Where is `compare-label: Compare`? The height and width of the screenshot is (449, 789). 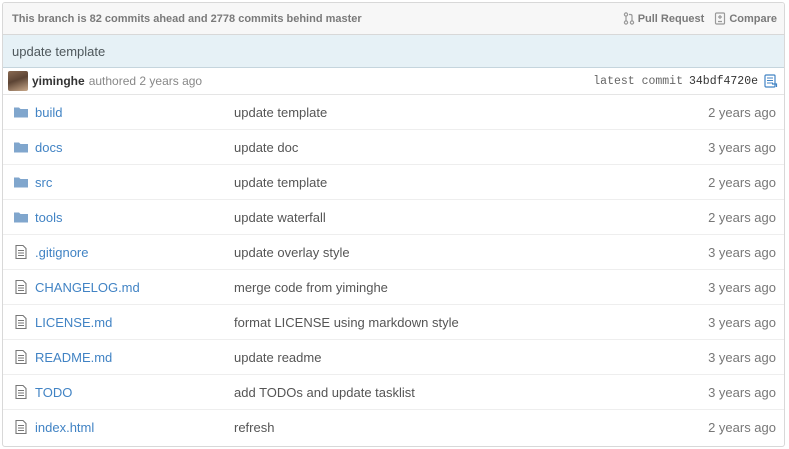
compare-label: Compare is located at coordinates (753, 18).